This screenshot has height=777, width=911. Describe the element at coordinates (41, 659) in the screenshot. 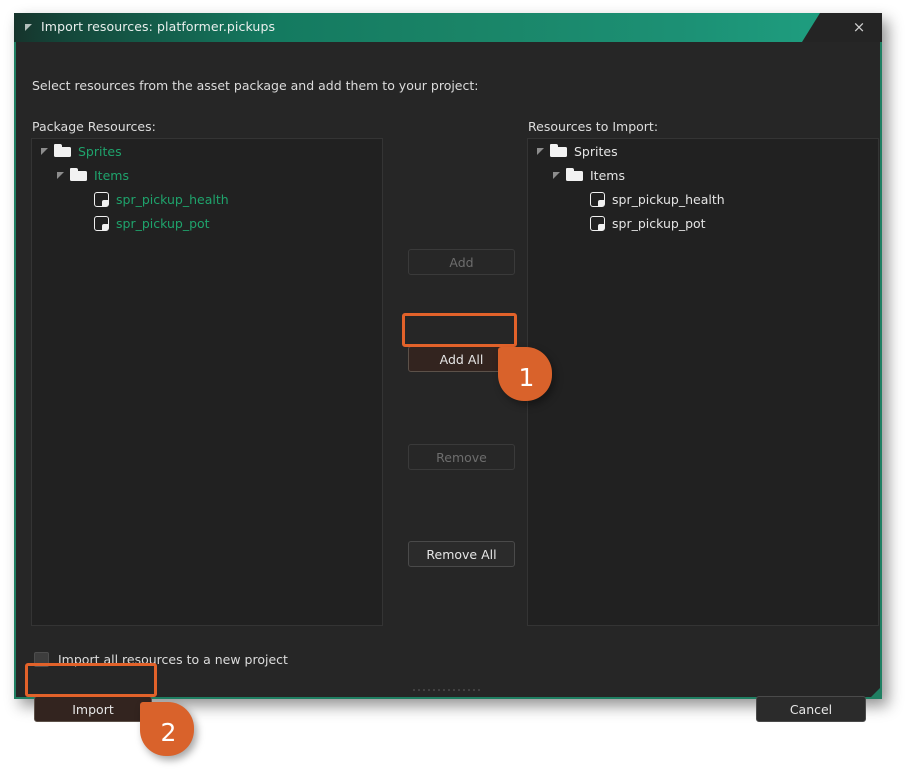

I see `import-to-new-project-checkbox` at that location.